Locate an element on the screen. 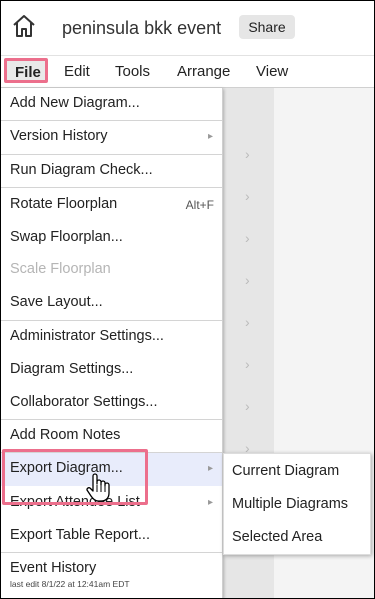 This screenshot has width=375, height=599. menu-tools: Tools is located at coordinates (132, 71).